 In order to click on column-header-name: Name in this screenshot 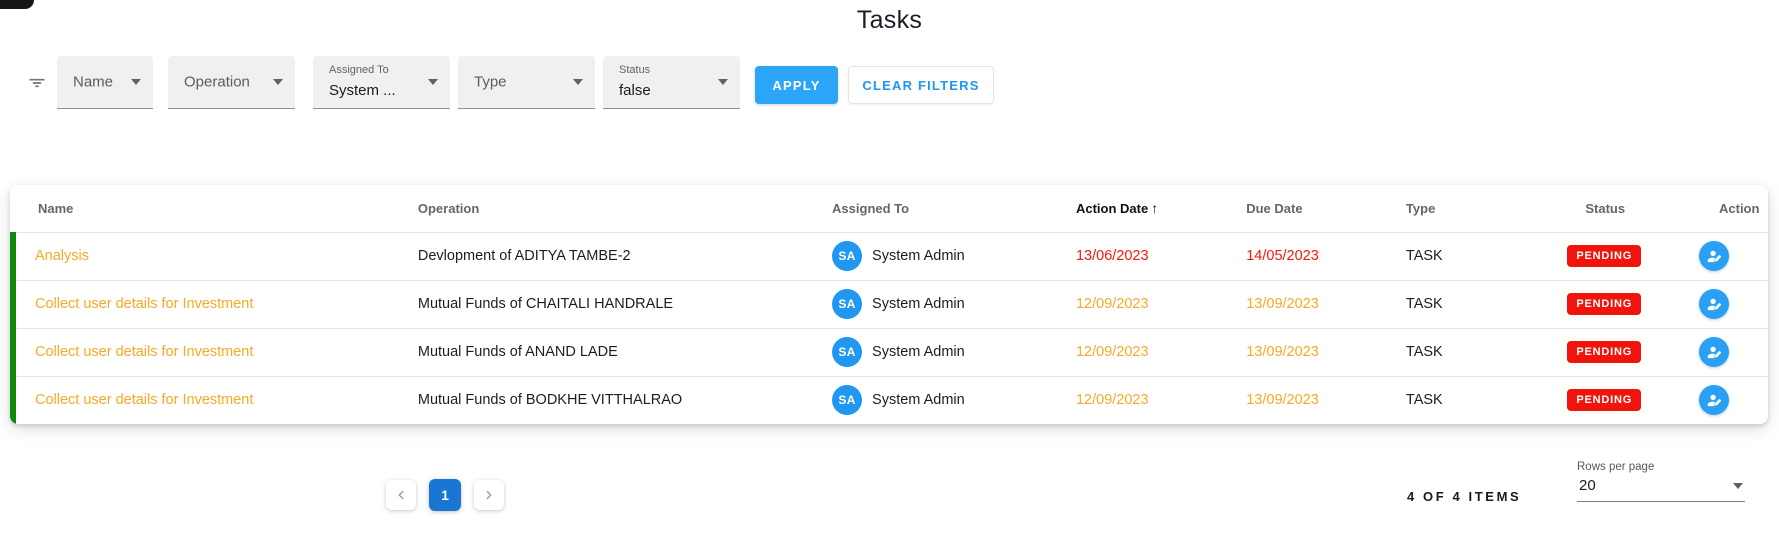, I will do `click(210, 208)`.